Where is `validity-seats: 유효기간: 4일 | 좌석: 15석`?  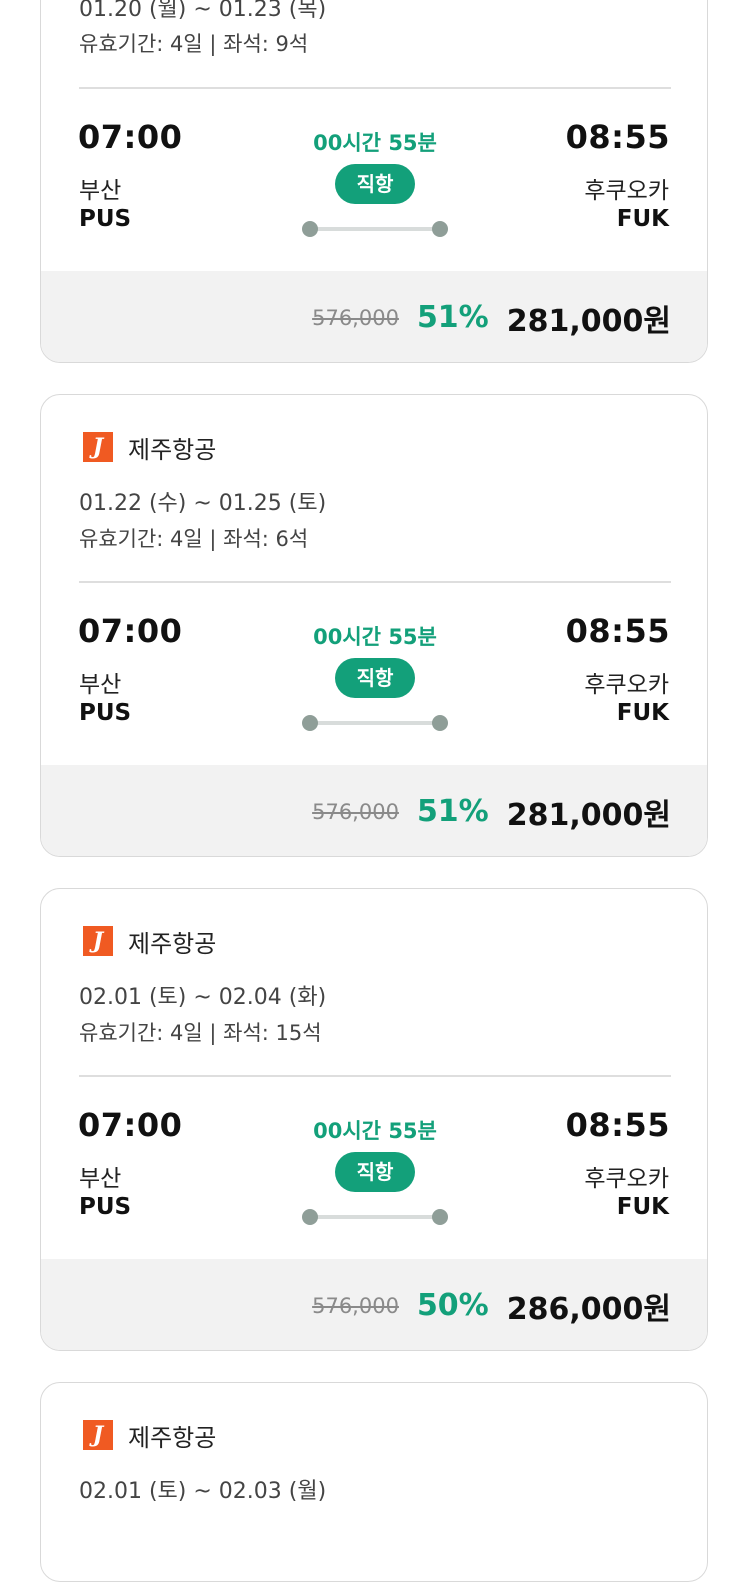
validity-seats: 유효기간: 4일 | 좌석: 15석 is located at coordinates (200, 1033).